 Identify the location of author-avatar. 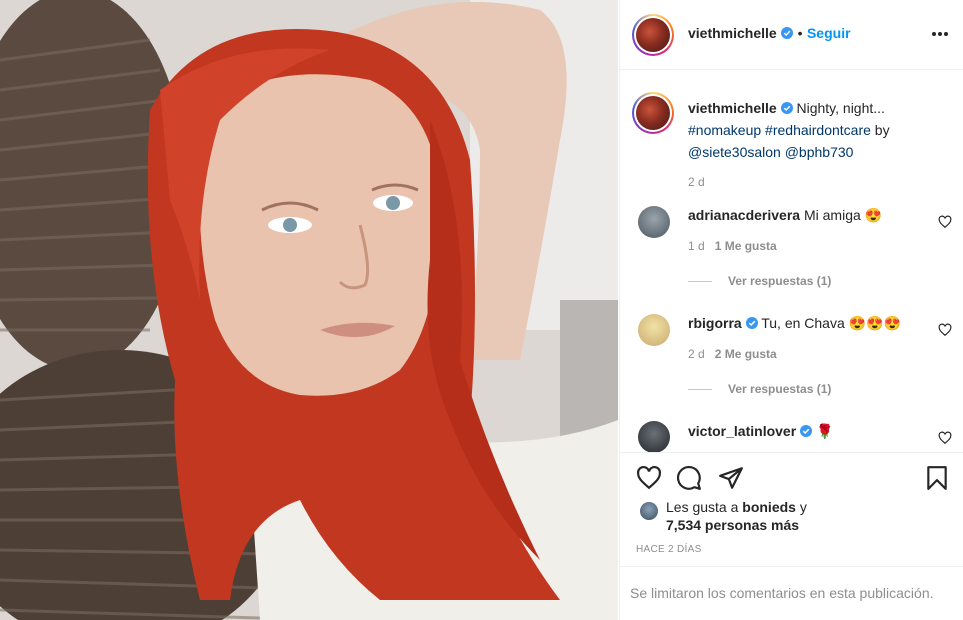
(653, 35).